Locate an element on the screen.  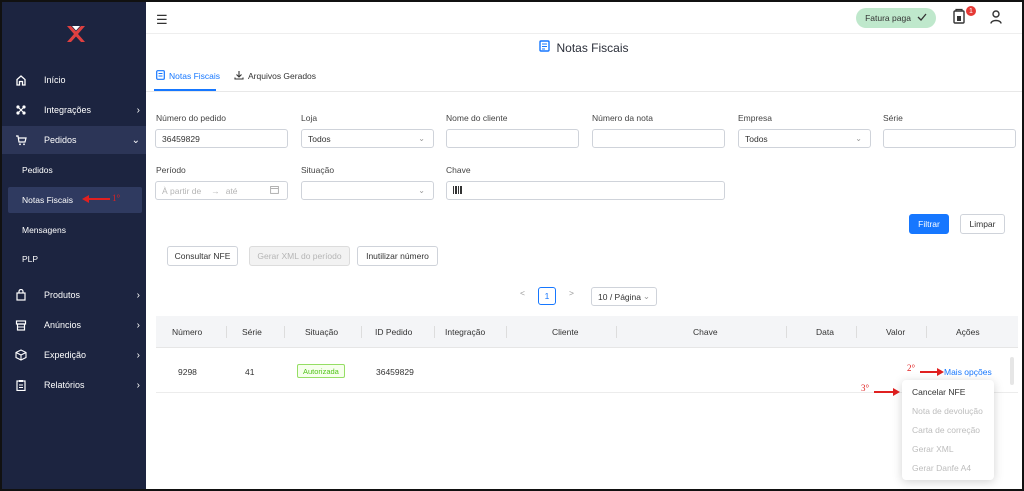
filter-button: Filtrar is located at coordinates (929, 224).